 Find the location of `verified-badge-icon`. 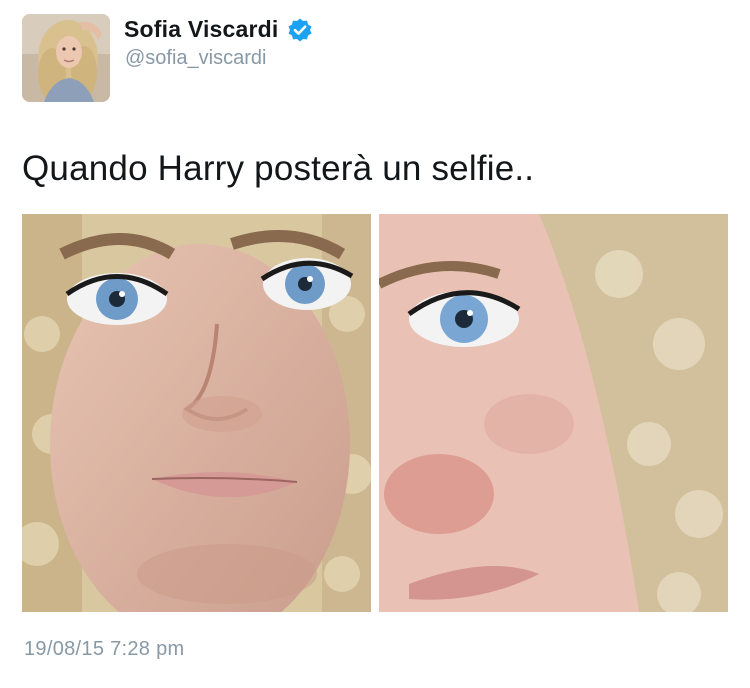

verified-badge-icon is located at coordinates (300, 30).